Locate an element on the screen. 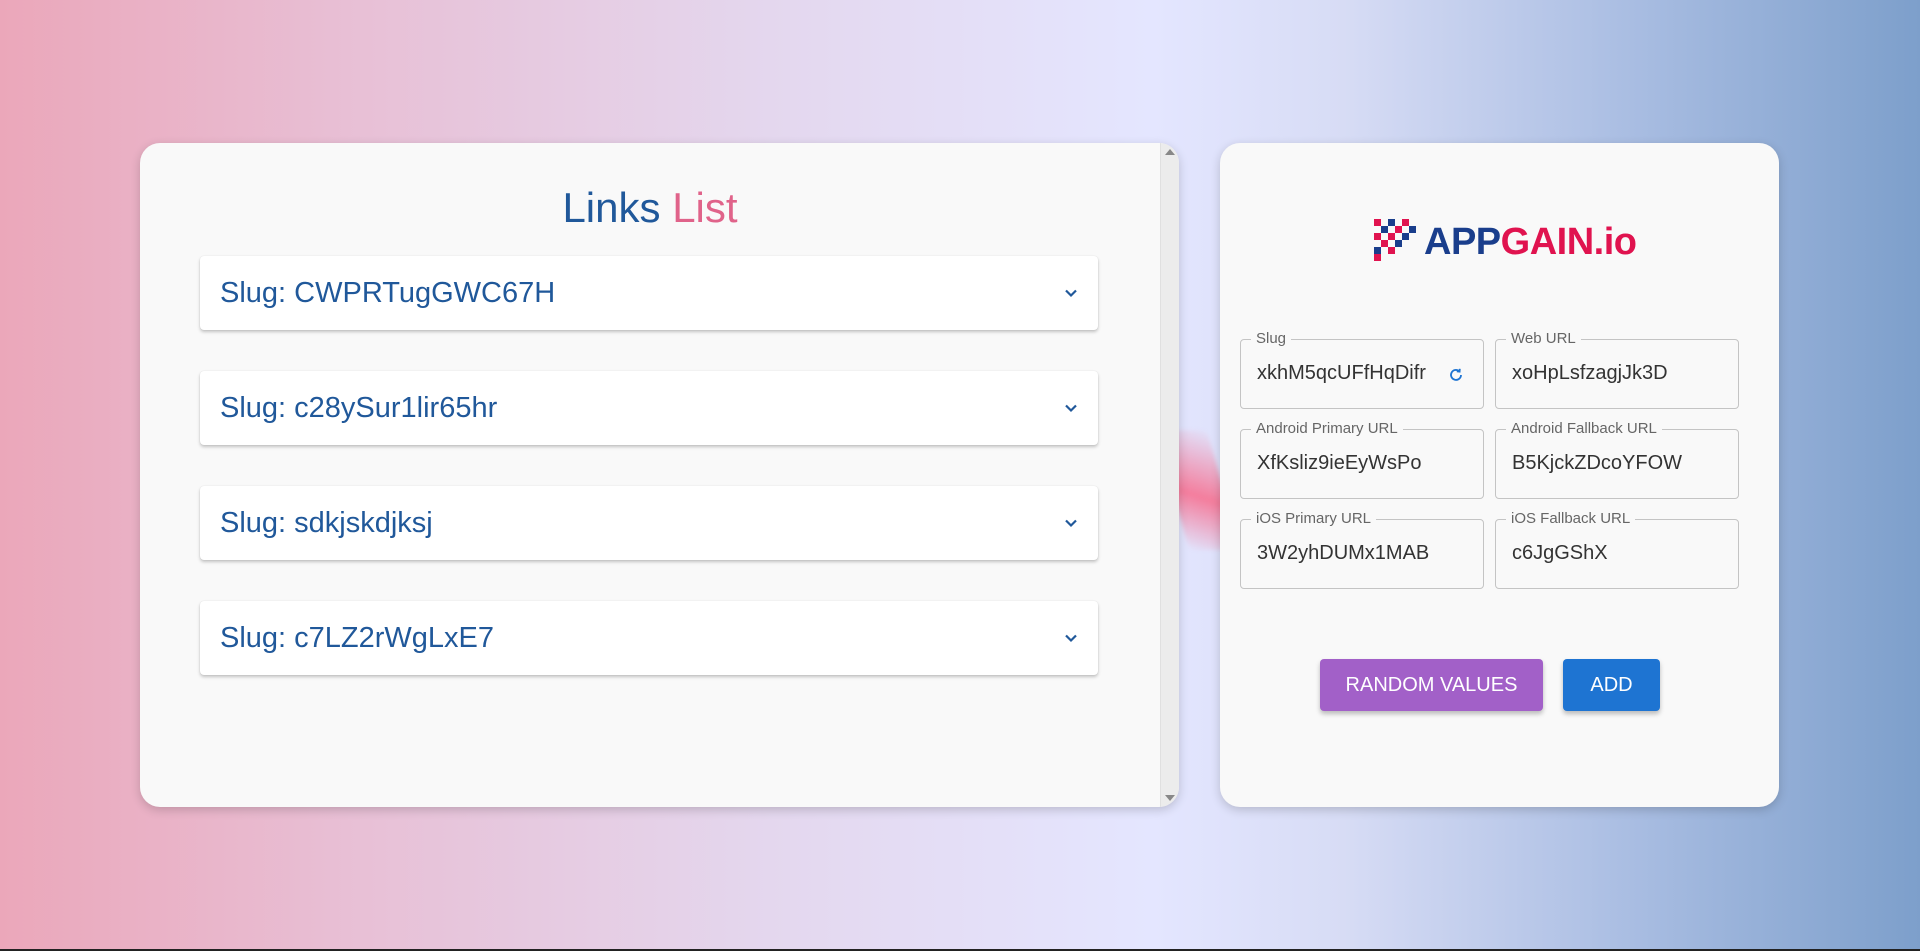 This screenshot has width=1920, height=951. link-slug-label: Slug: sdkjskdjksj is located at coordinates (326, 522).